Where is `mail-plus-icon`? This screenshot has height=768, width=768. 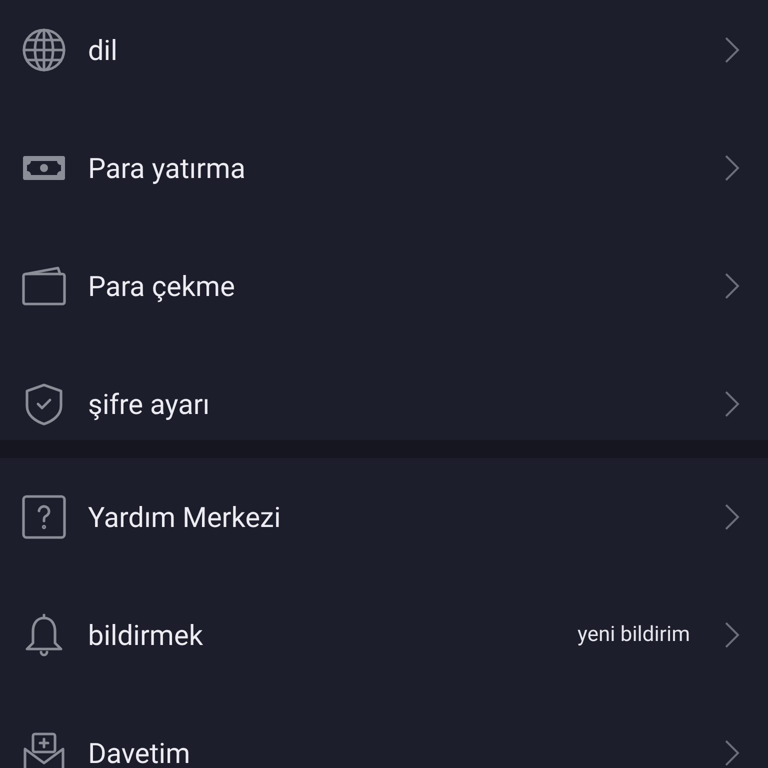 mail-plus-icon is located at coordinates (44, 749).